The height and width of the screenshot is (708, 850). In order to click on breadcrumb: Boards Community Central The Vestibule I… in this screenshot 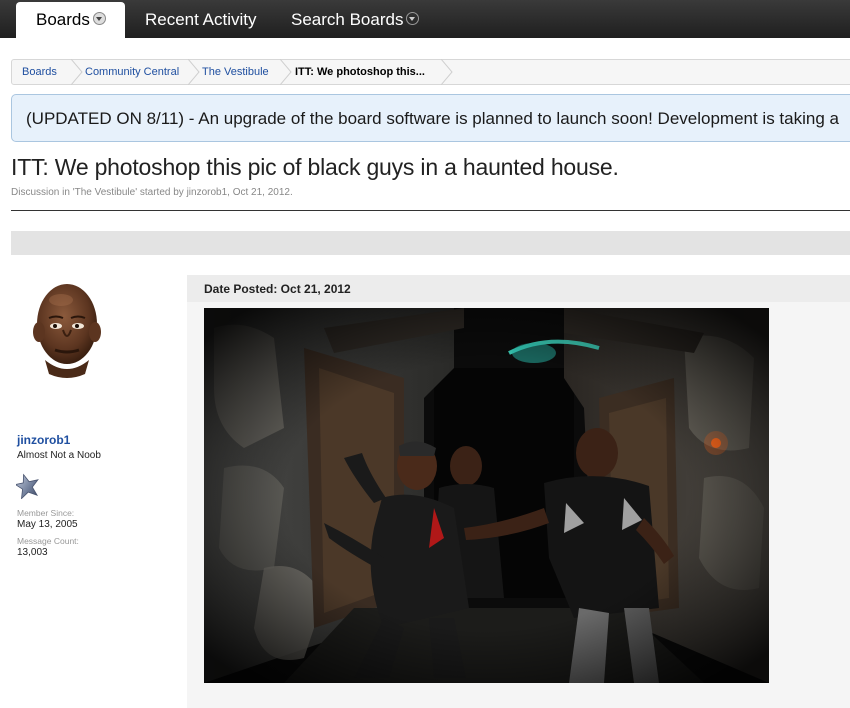, I will do `click(430, 72)`.